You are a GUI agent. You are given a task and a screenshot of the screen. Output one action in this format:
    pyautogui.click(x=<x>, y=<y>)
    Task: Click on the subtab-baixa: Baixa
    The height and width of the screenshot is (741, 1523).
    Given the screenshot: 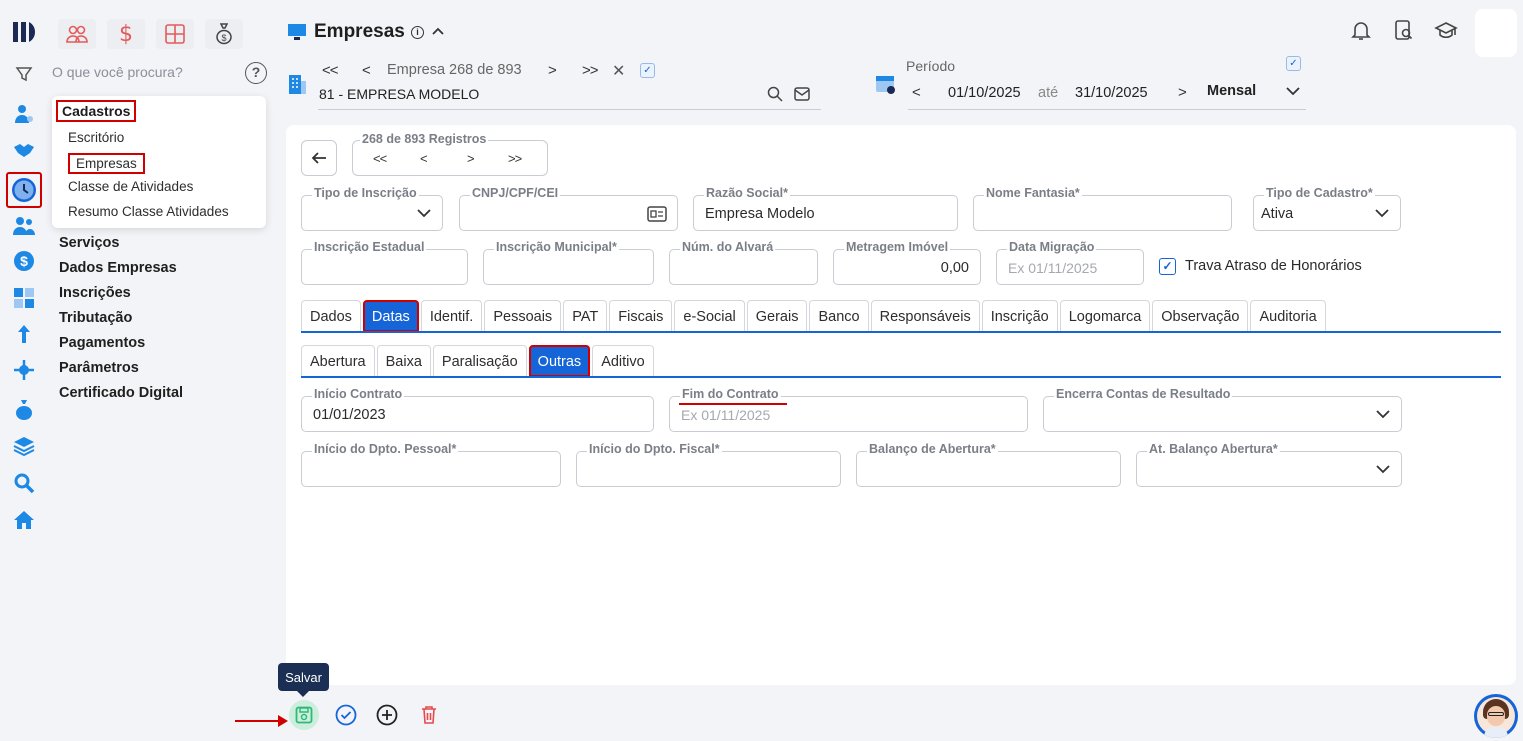 What is the action you would take?
    pyautogui.click(x=403, y=361)
    